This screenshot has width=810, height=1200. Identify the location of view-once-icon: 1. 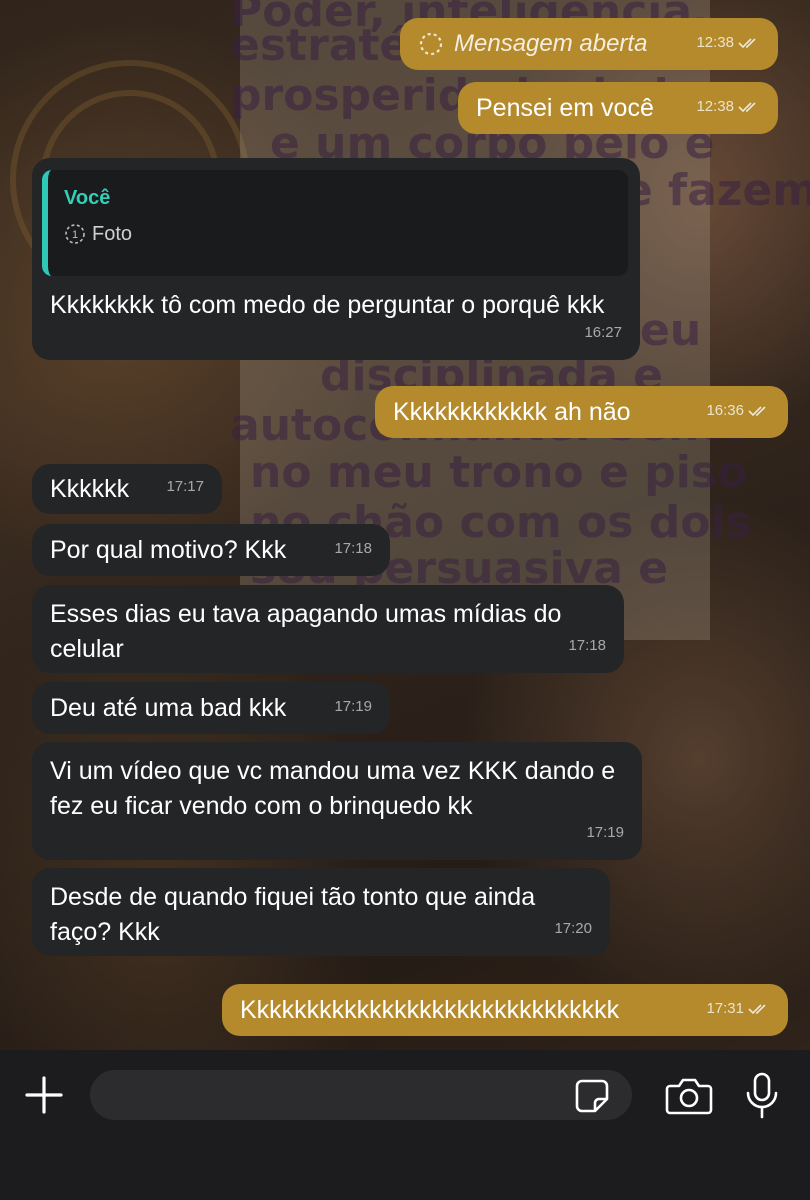
(75, 234).